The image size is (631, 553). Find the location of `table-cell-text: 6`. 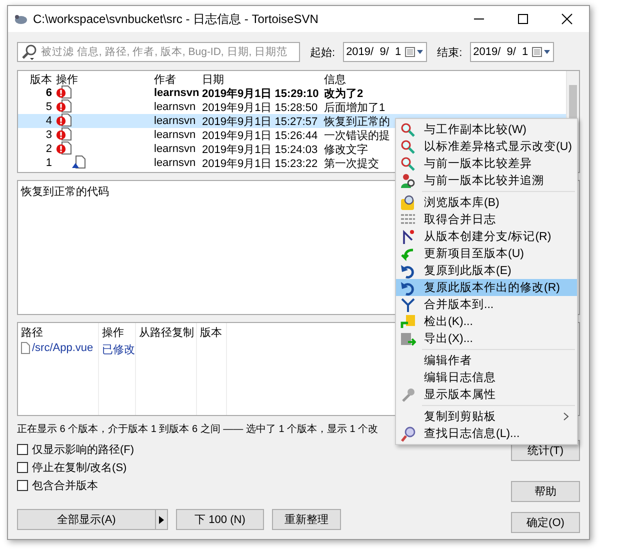

table-cell-text: 6 is located at coordinates (48, 93).